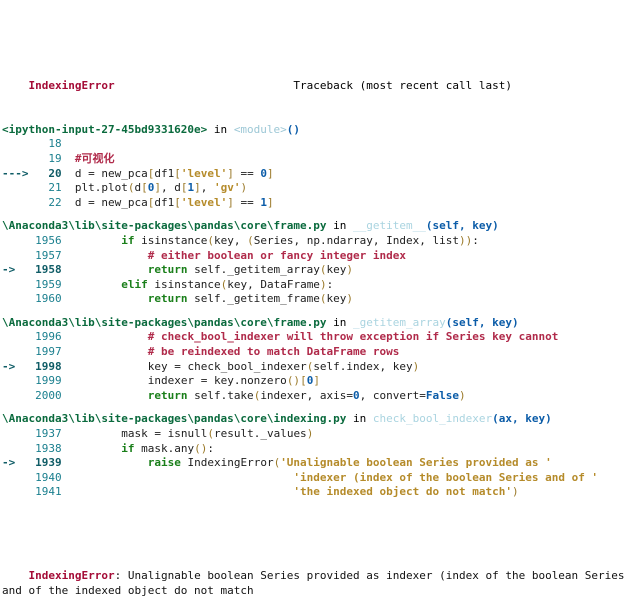 The image size is (627, 613). What do you see at coordinates (313, 270) in the screenshot?
I see `code-line: -> 1958 return self._getitem_array(key)` at bounding box center [313, 270].